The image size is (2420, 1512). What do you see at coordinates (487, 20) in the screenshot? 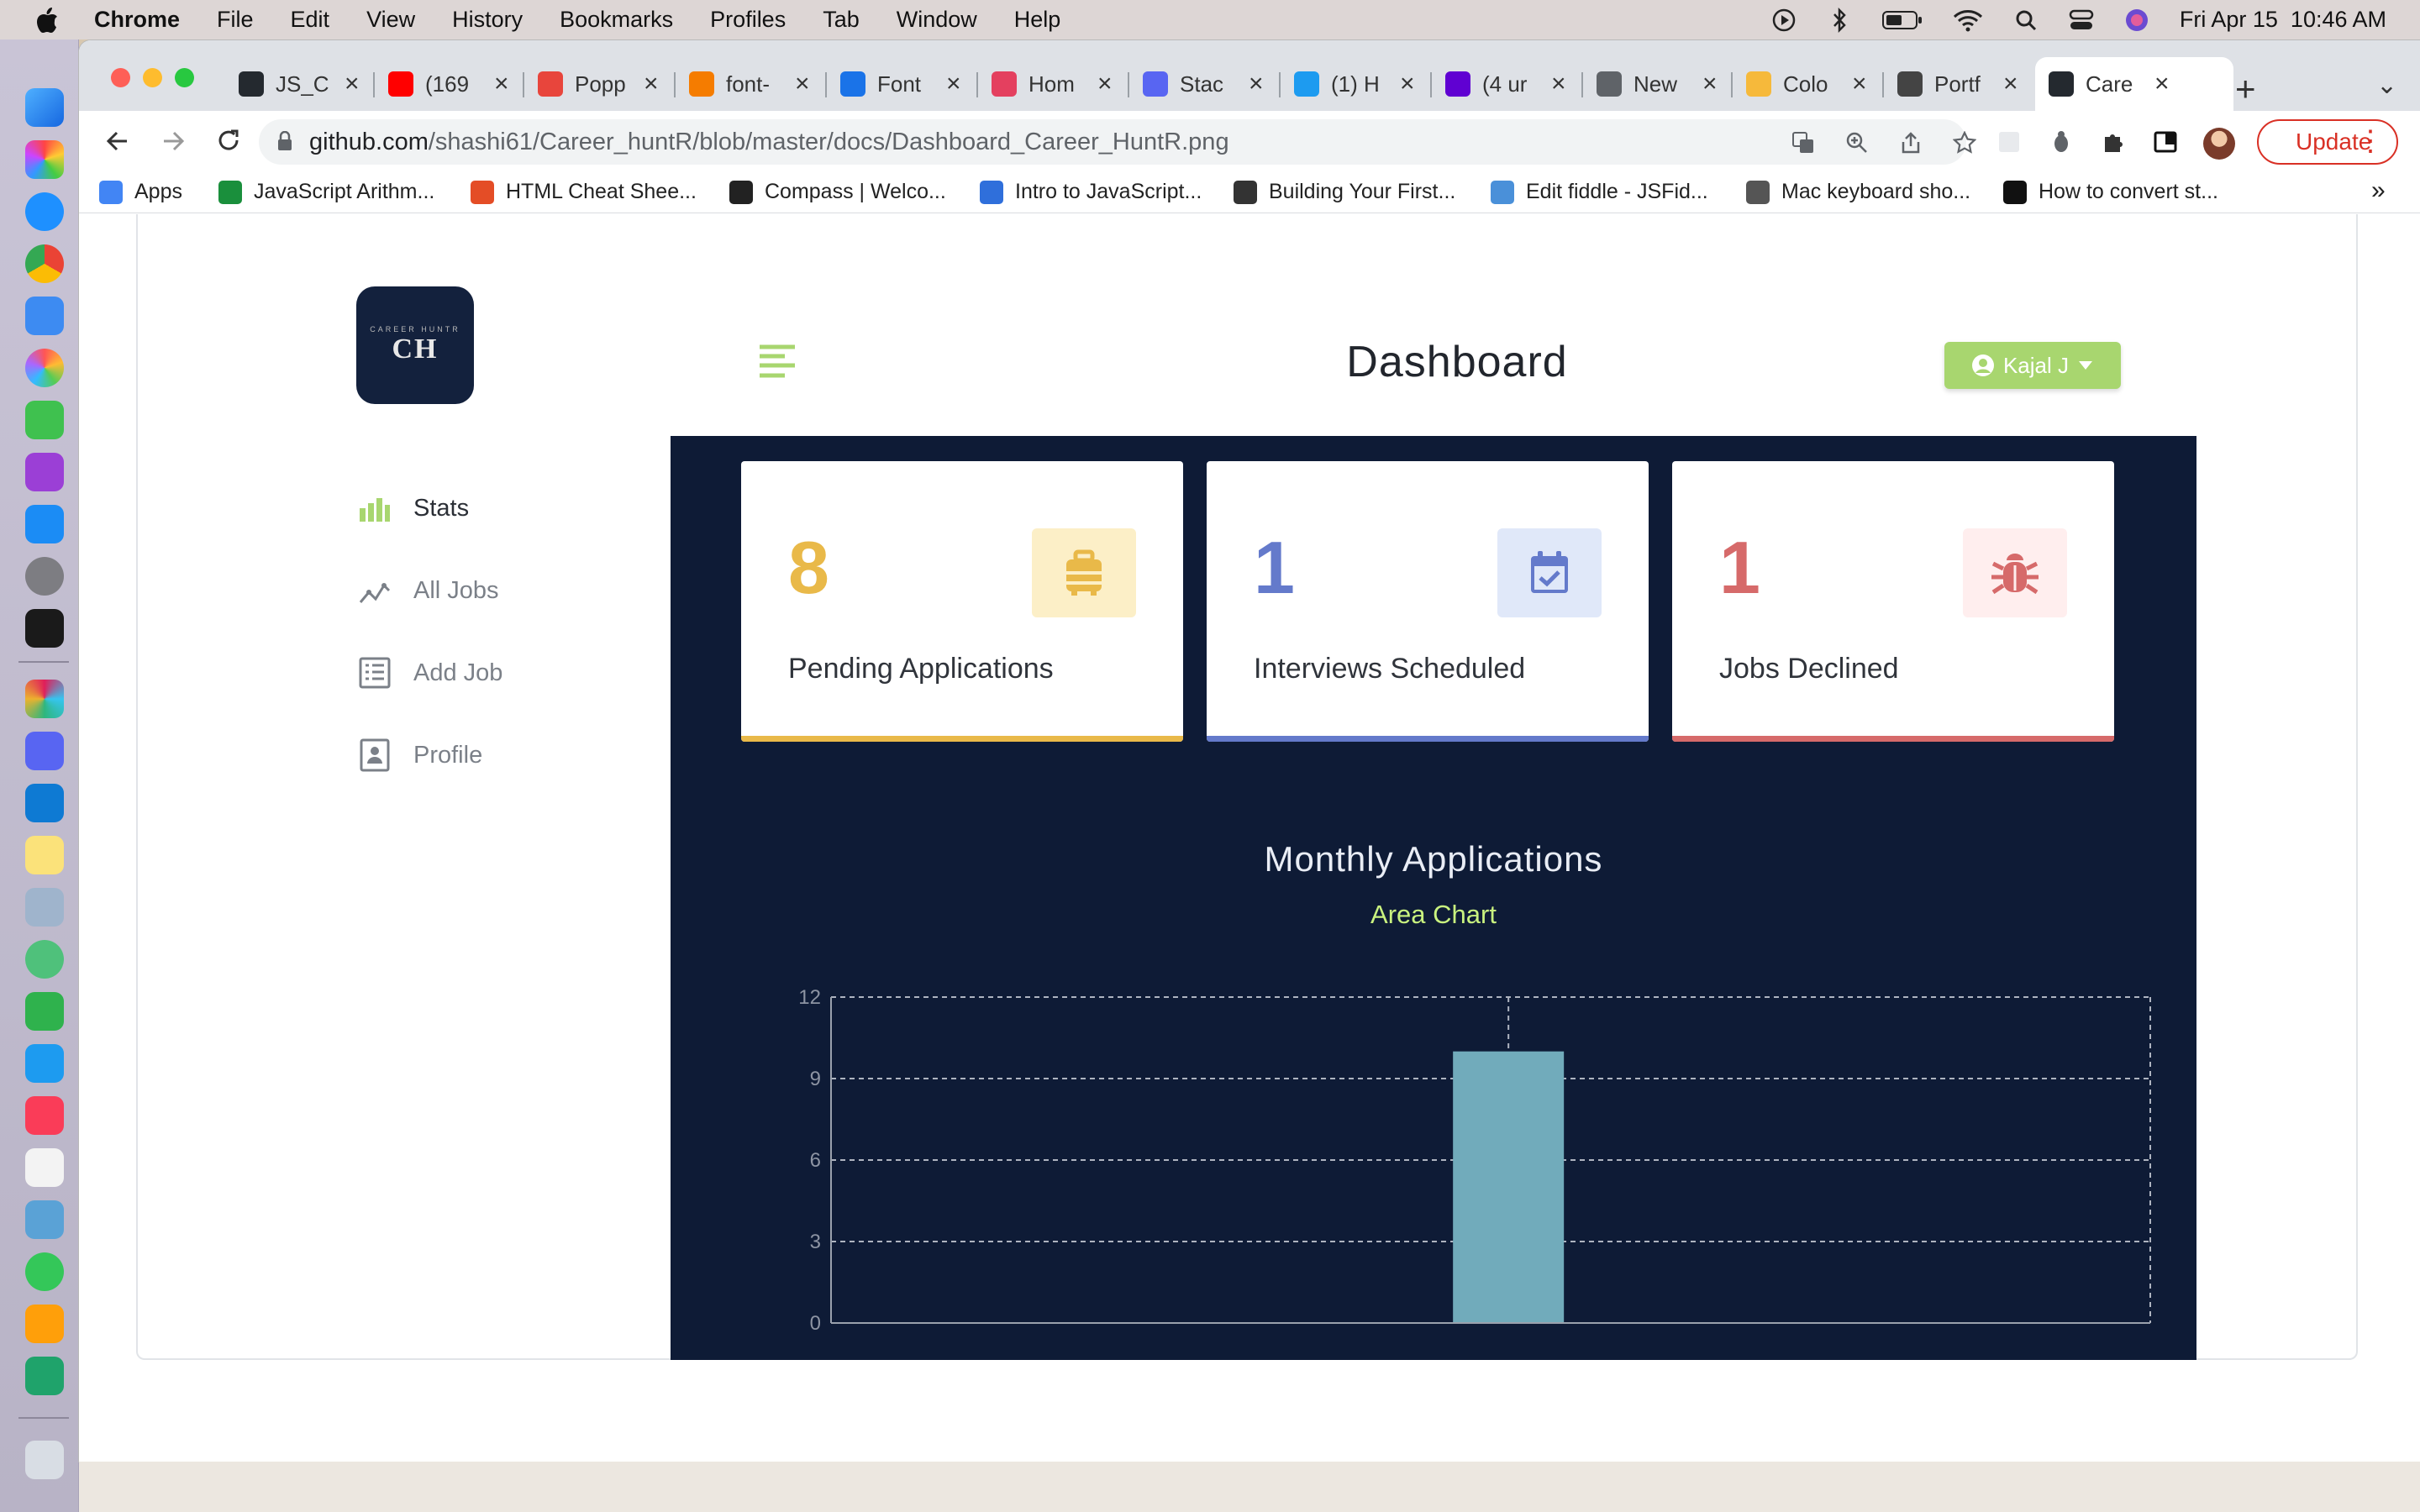
I see `menu-history: History` at bounding box center [487, 20].